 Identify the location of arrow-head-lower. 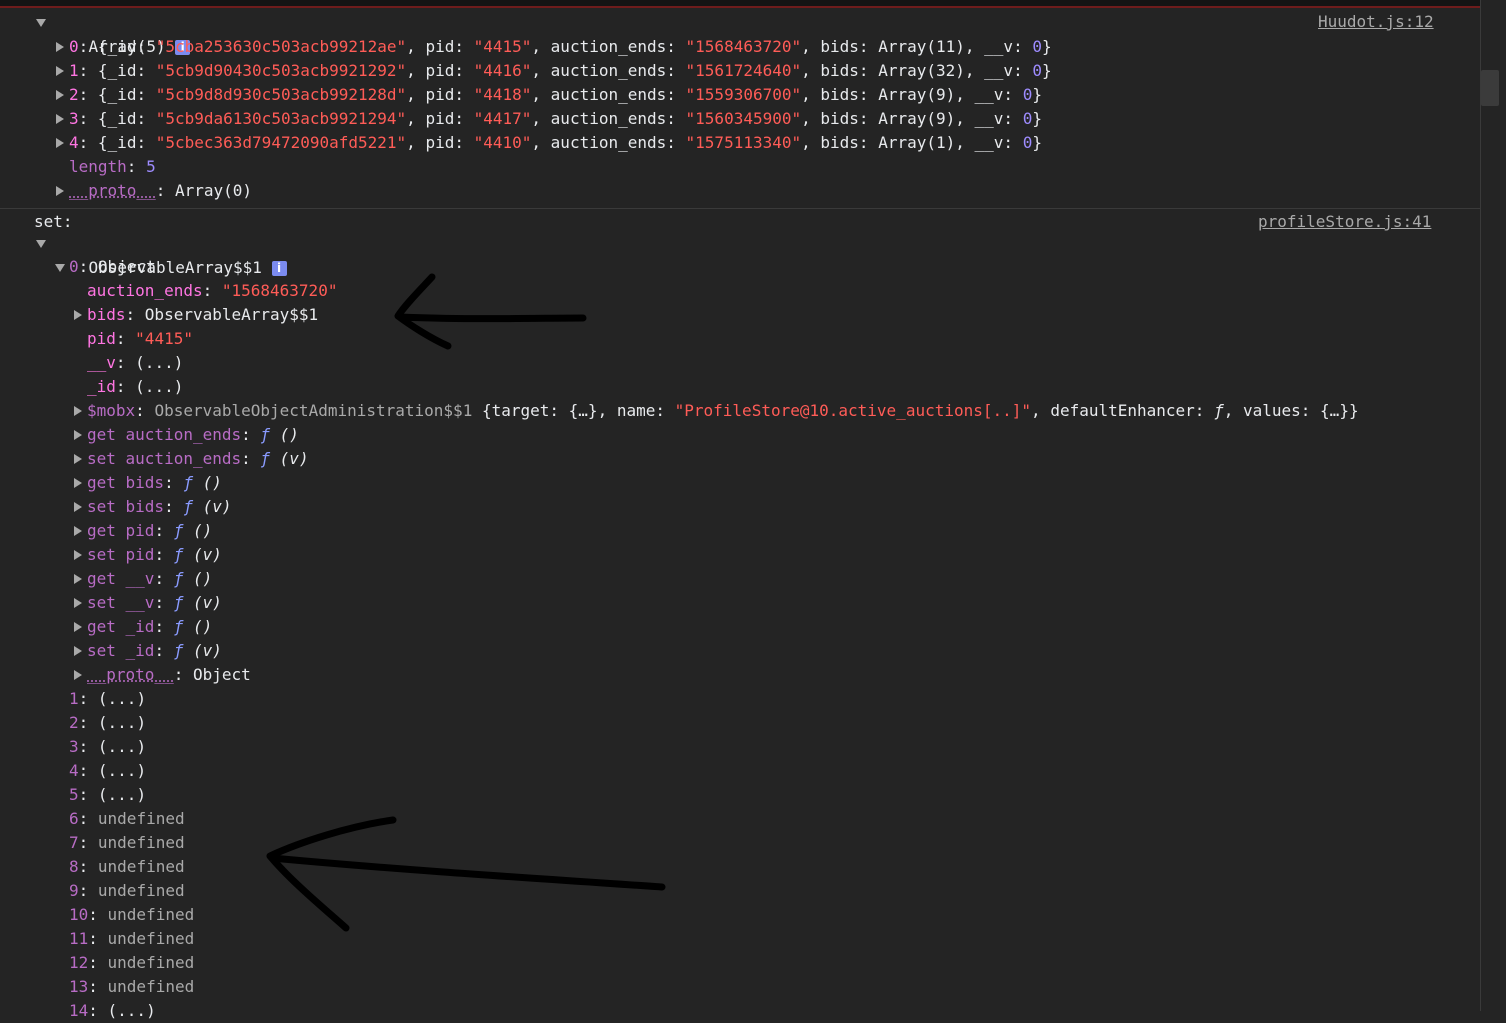
(331, 874).